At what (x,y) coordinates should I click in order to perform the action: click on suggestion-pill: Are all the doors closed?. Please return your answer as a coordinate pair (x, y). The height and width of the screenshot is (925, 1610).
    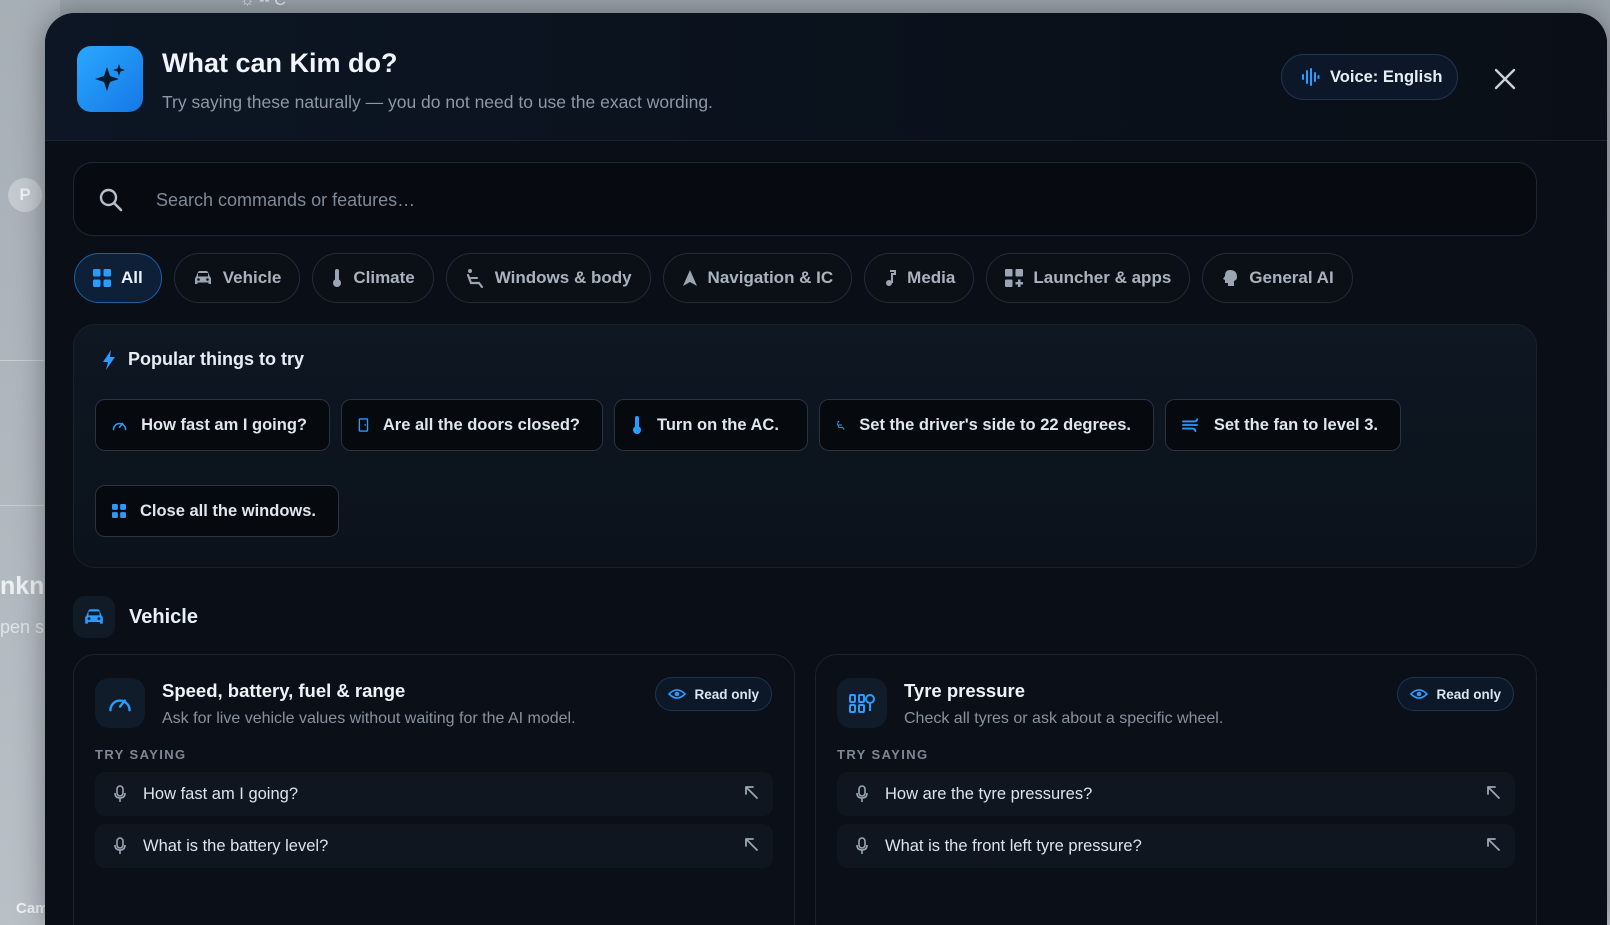
    Looking at the image, I should click on (472, 425).